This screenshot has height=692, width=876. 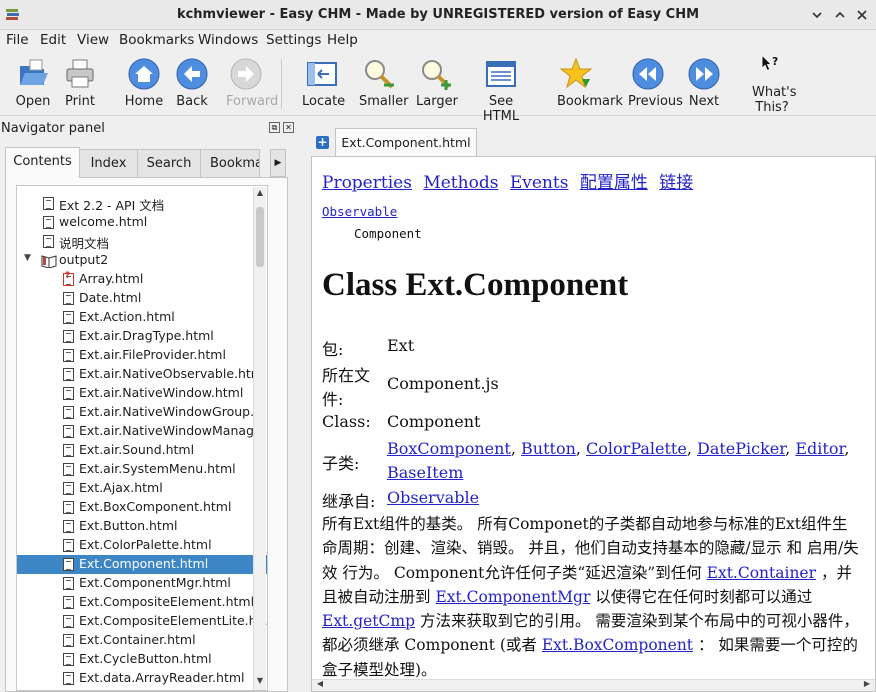 What do you see at coordinates (144, 74) in the screenshot?
I see `home-icon` at bounding box center [144, 74].